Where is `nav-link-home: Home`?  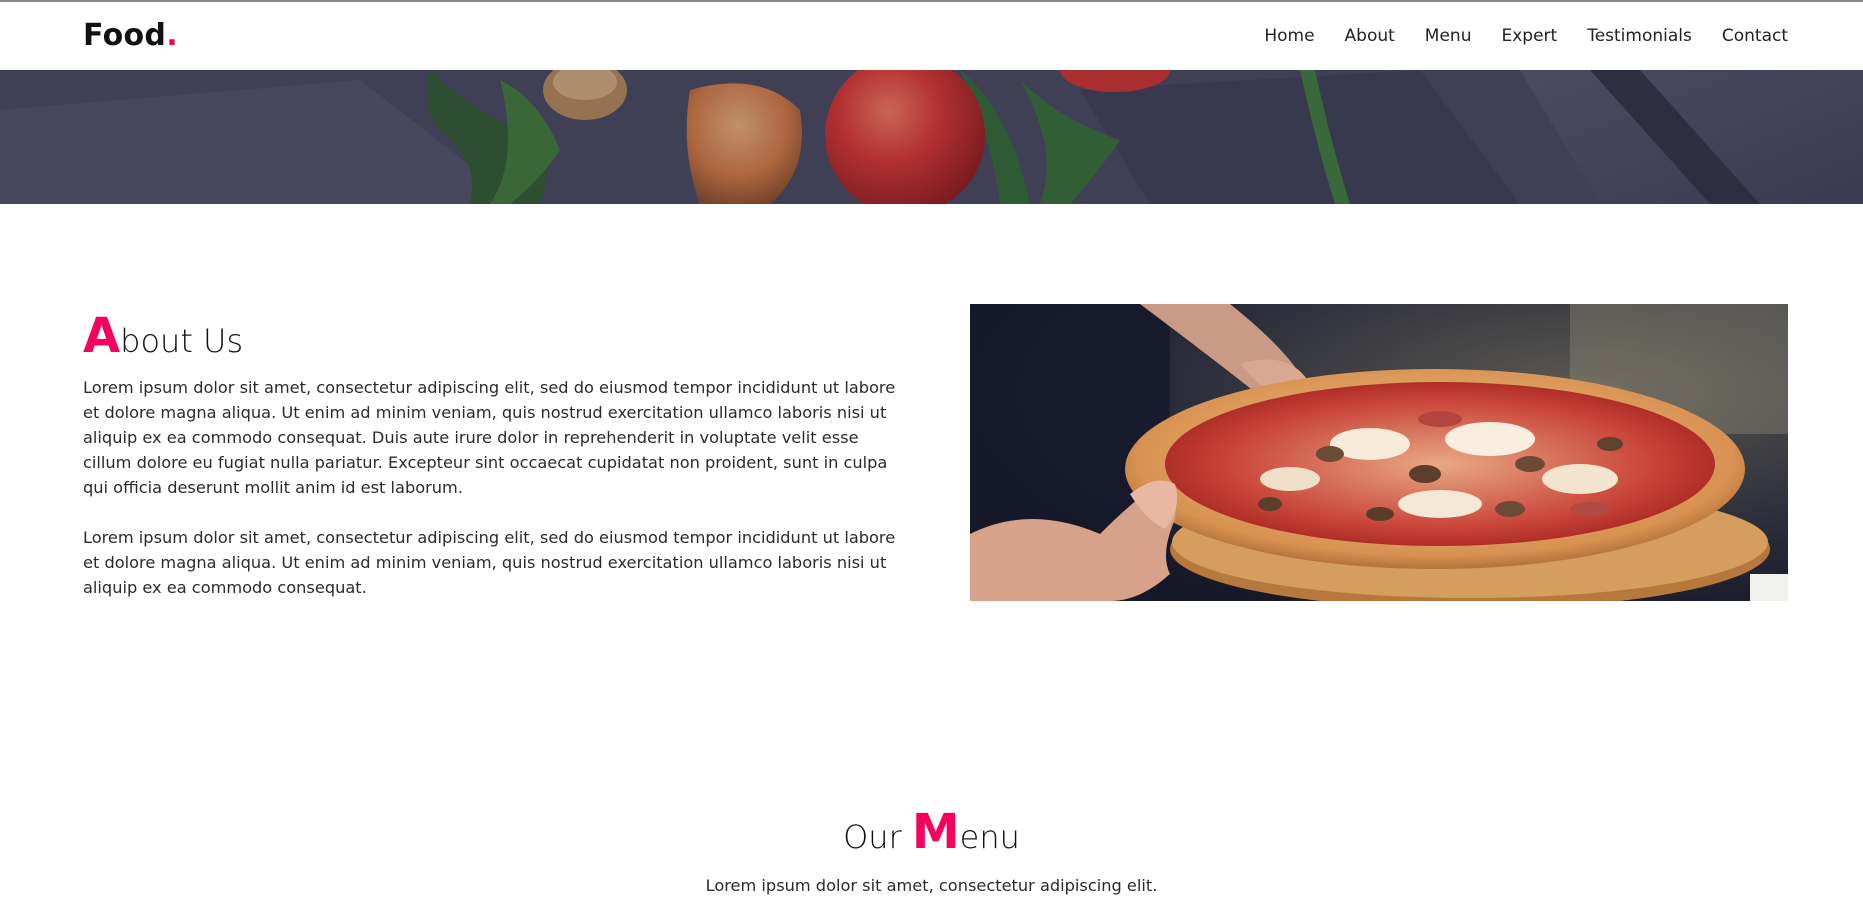
nav-link-home: Home is located at coordinates (1289, 36).